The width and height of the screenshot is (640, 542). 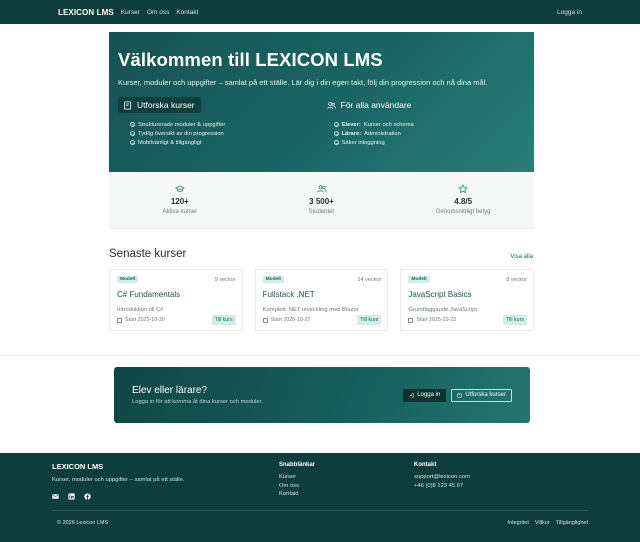 What do you see at coordinates (286, 320) in the screenshot?
I see `course-start: Start 2025-10-27` at bounding box center [286, 320].